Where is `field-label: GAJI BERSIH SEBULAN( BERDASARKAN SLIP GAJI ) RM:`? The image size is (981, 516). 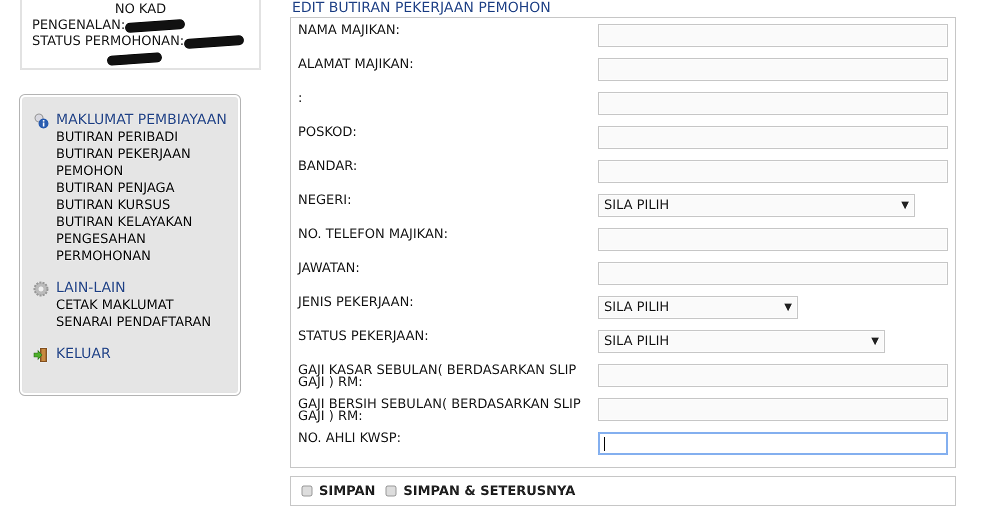
field-label: GAJI BERSIH SEBULAN( BERDASARKAN SLIP GAJI ) RM: is located at coordinates (440, 411).